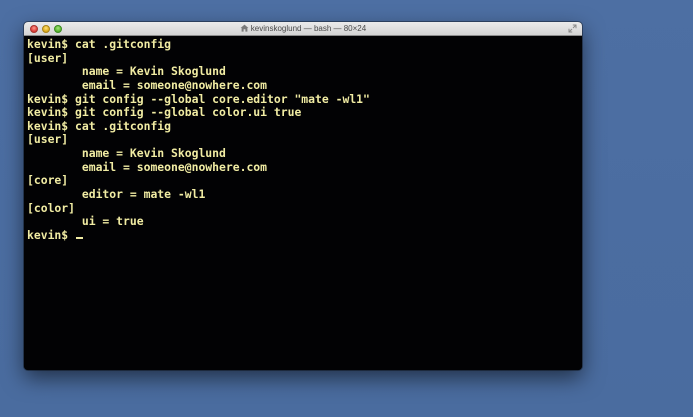 The image size is (693, 417). Describe the element at coordinates (308, 28) in the screenshot. I see `window-title-text: kevinskoglund — bash — 80×24` at that location.